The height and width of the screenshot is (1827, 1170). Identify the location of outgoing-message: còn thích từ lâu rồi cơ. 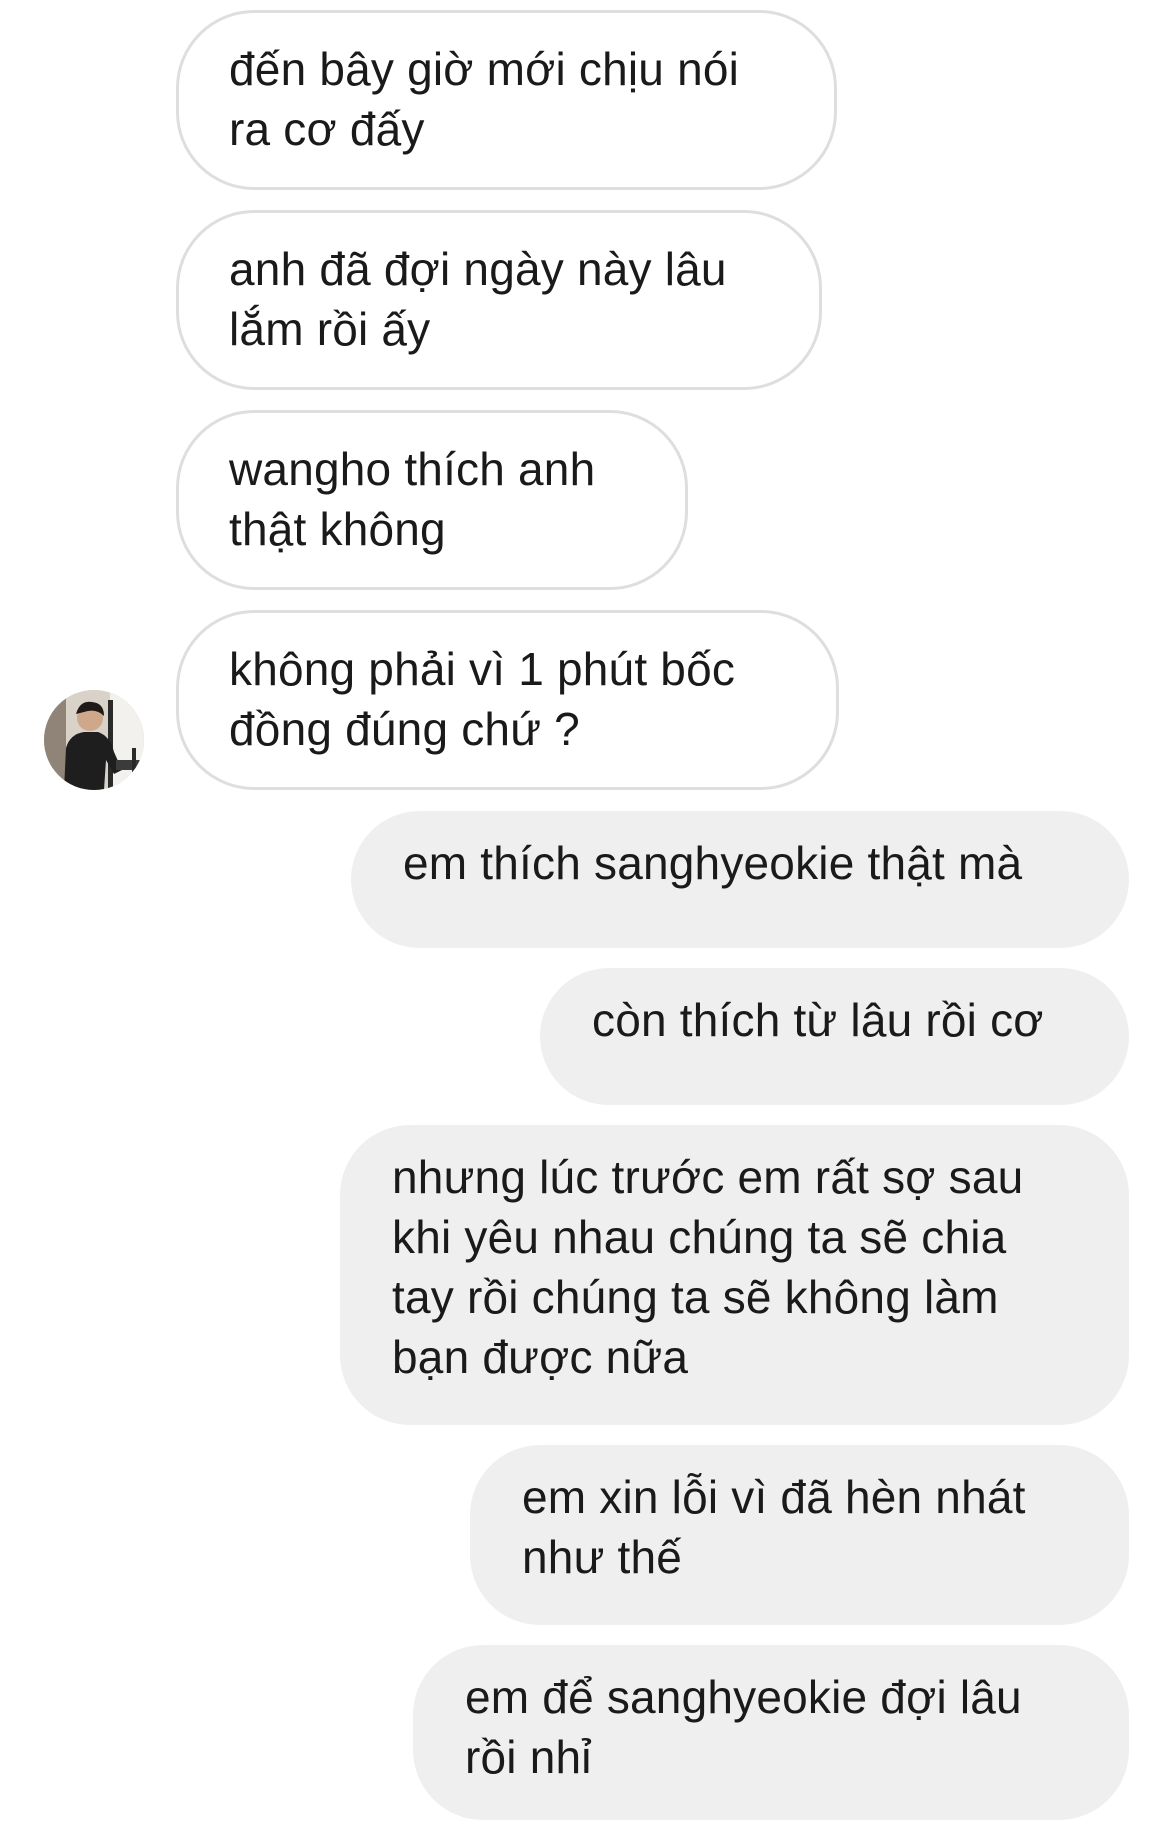
(834, 1036).